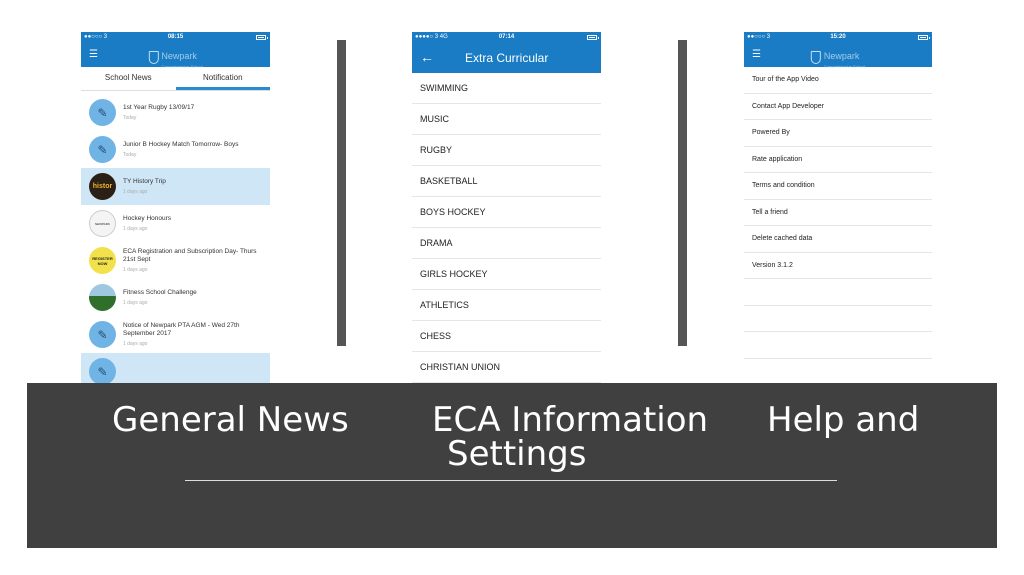 The height and width of the screenshot is (575, 1024). I want to click on caption-underline, so click(511, 480).